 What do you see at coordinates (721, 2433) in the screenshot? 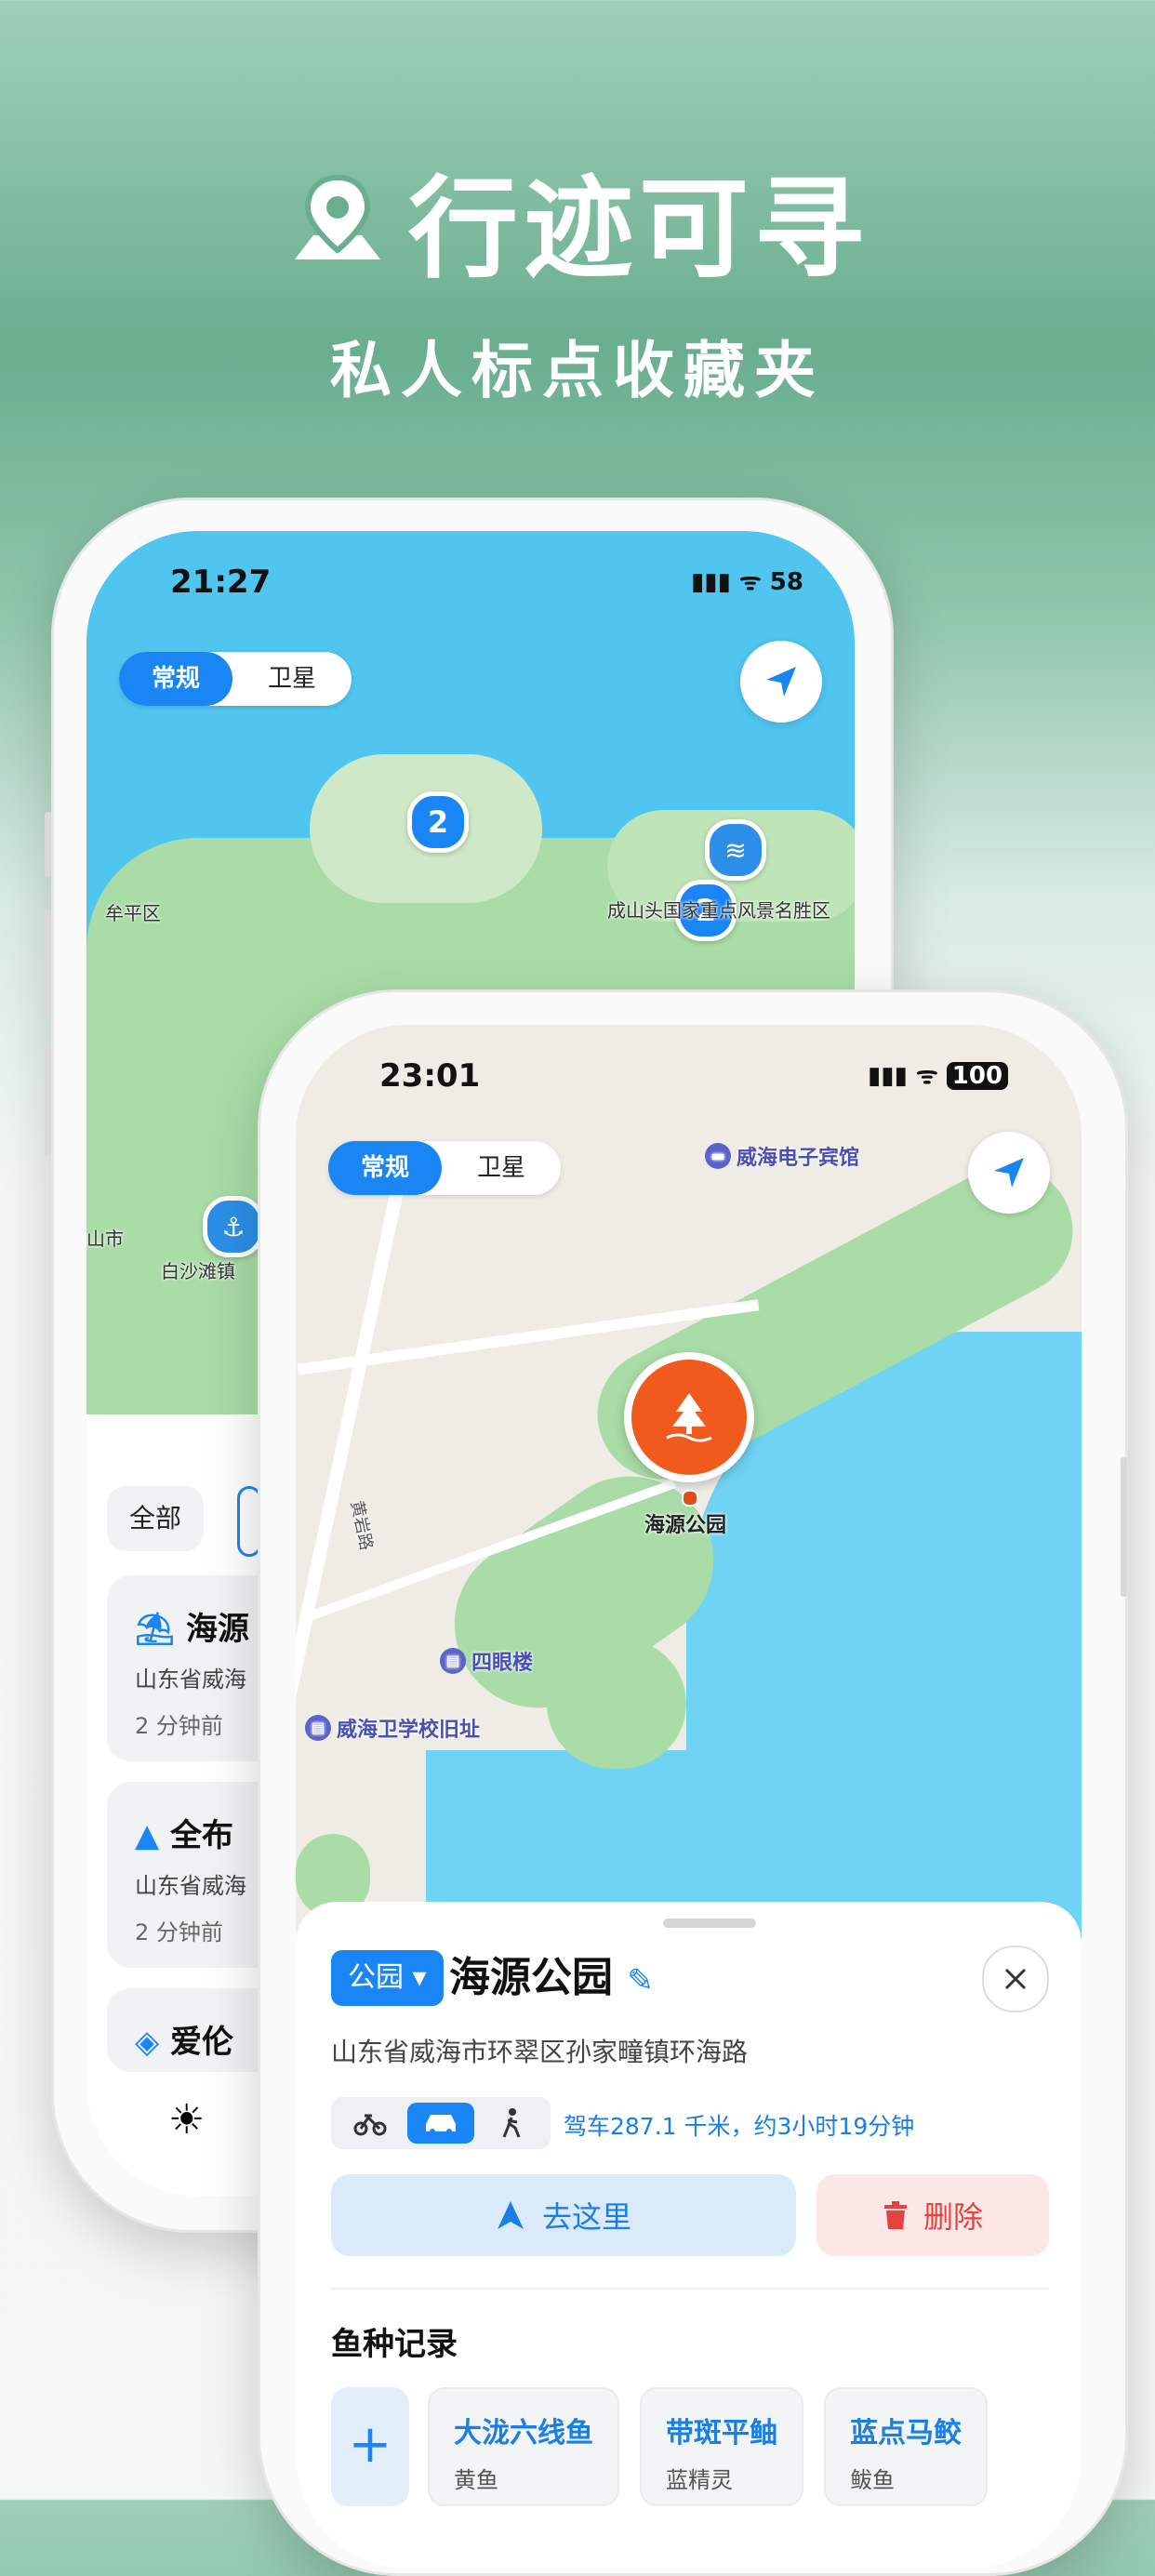
I see `fish-name: 带斑平鲉` at bounding box center [721, 2433].